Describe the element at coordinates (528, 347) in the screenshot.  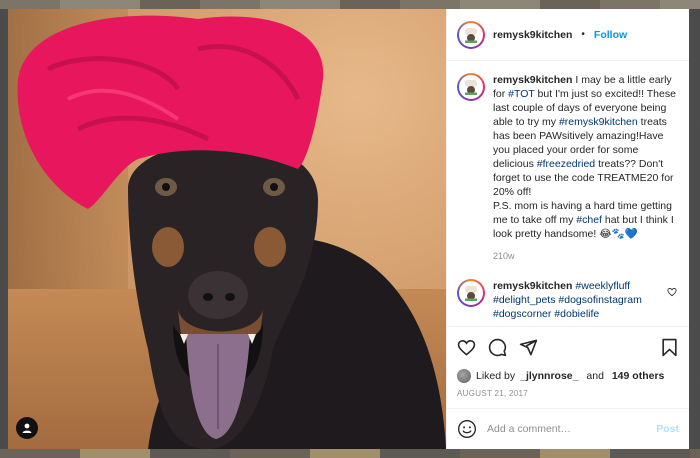
I see `share-paper-plane-icon` at that location.